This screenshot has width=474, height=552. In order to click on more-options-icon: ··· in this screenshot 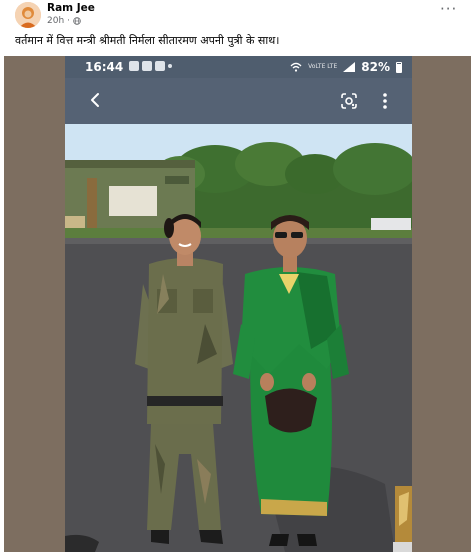, I will do `click(448, 9)`.